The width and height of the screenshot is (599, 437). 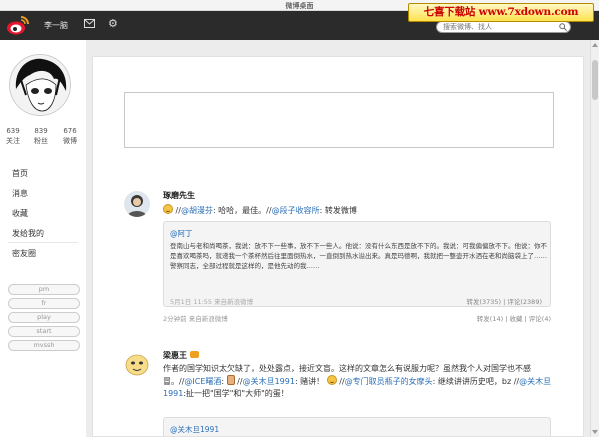 I want to click on sidebar-item-home: 首页, so click(x=47, y=174).